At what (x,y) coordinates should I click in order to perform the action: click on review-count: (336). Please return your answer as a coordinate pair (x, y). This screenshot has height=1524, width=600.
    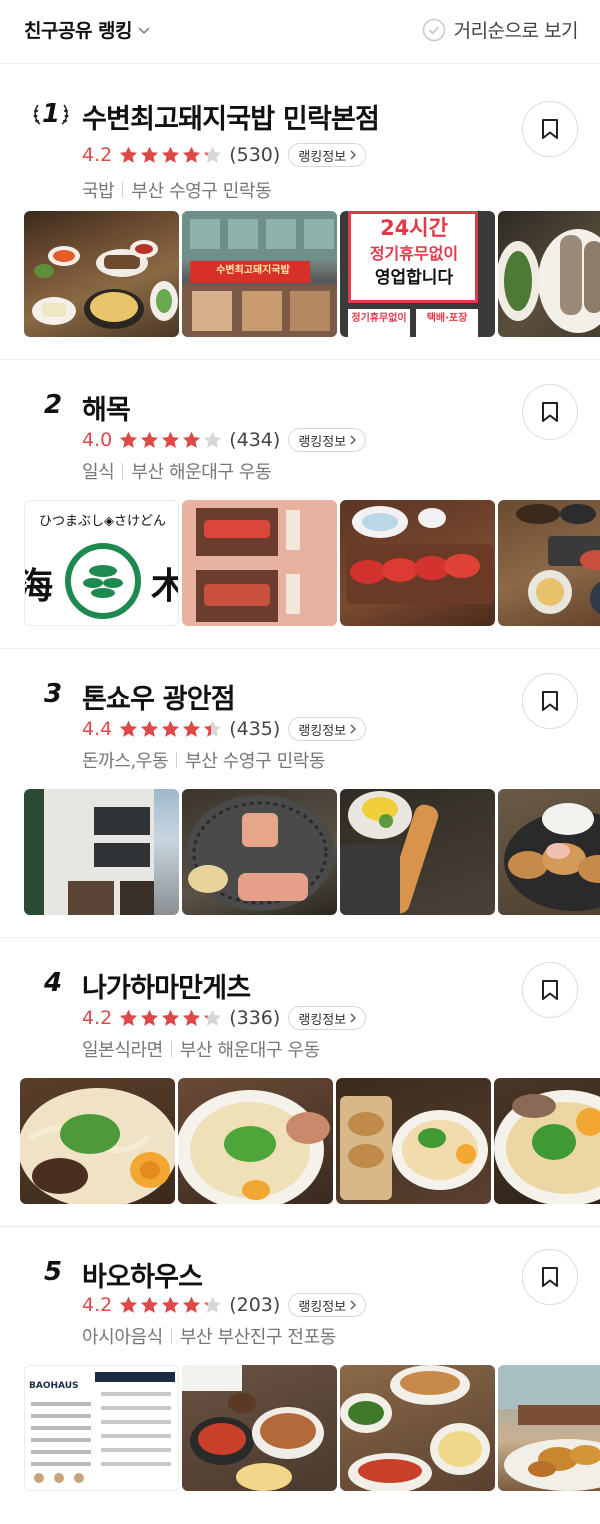
    Looking at the image, I should click on (255, 1018).